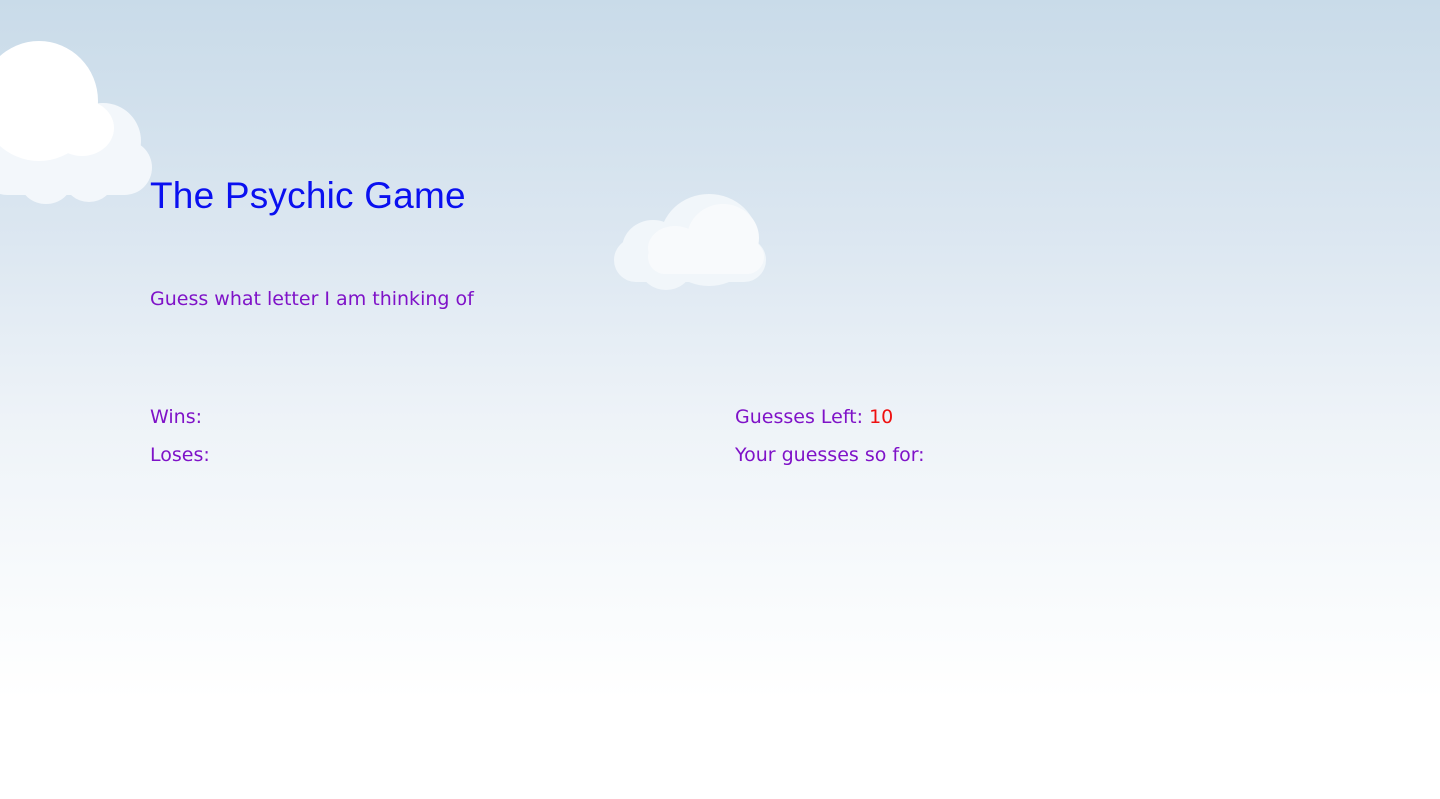 The height and width of the screenshot is (799, 1440). Describe the element at coordinates (799, 417) in the screenshot. I see `guesses-left-label: Guesses Left:` at that location.